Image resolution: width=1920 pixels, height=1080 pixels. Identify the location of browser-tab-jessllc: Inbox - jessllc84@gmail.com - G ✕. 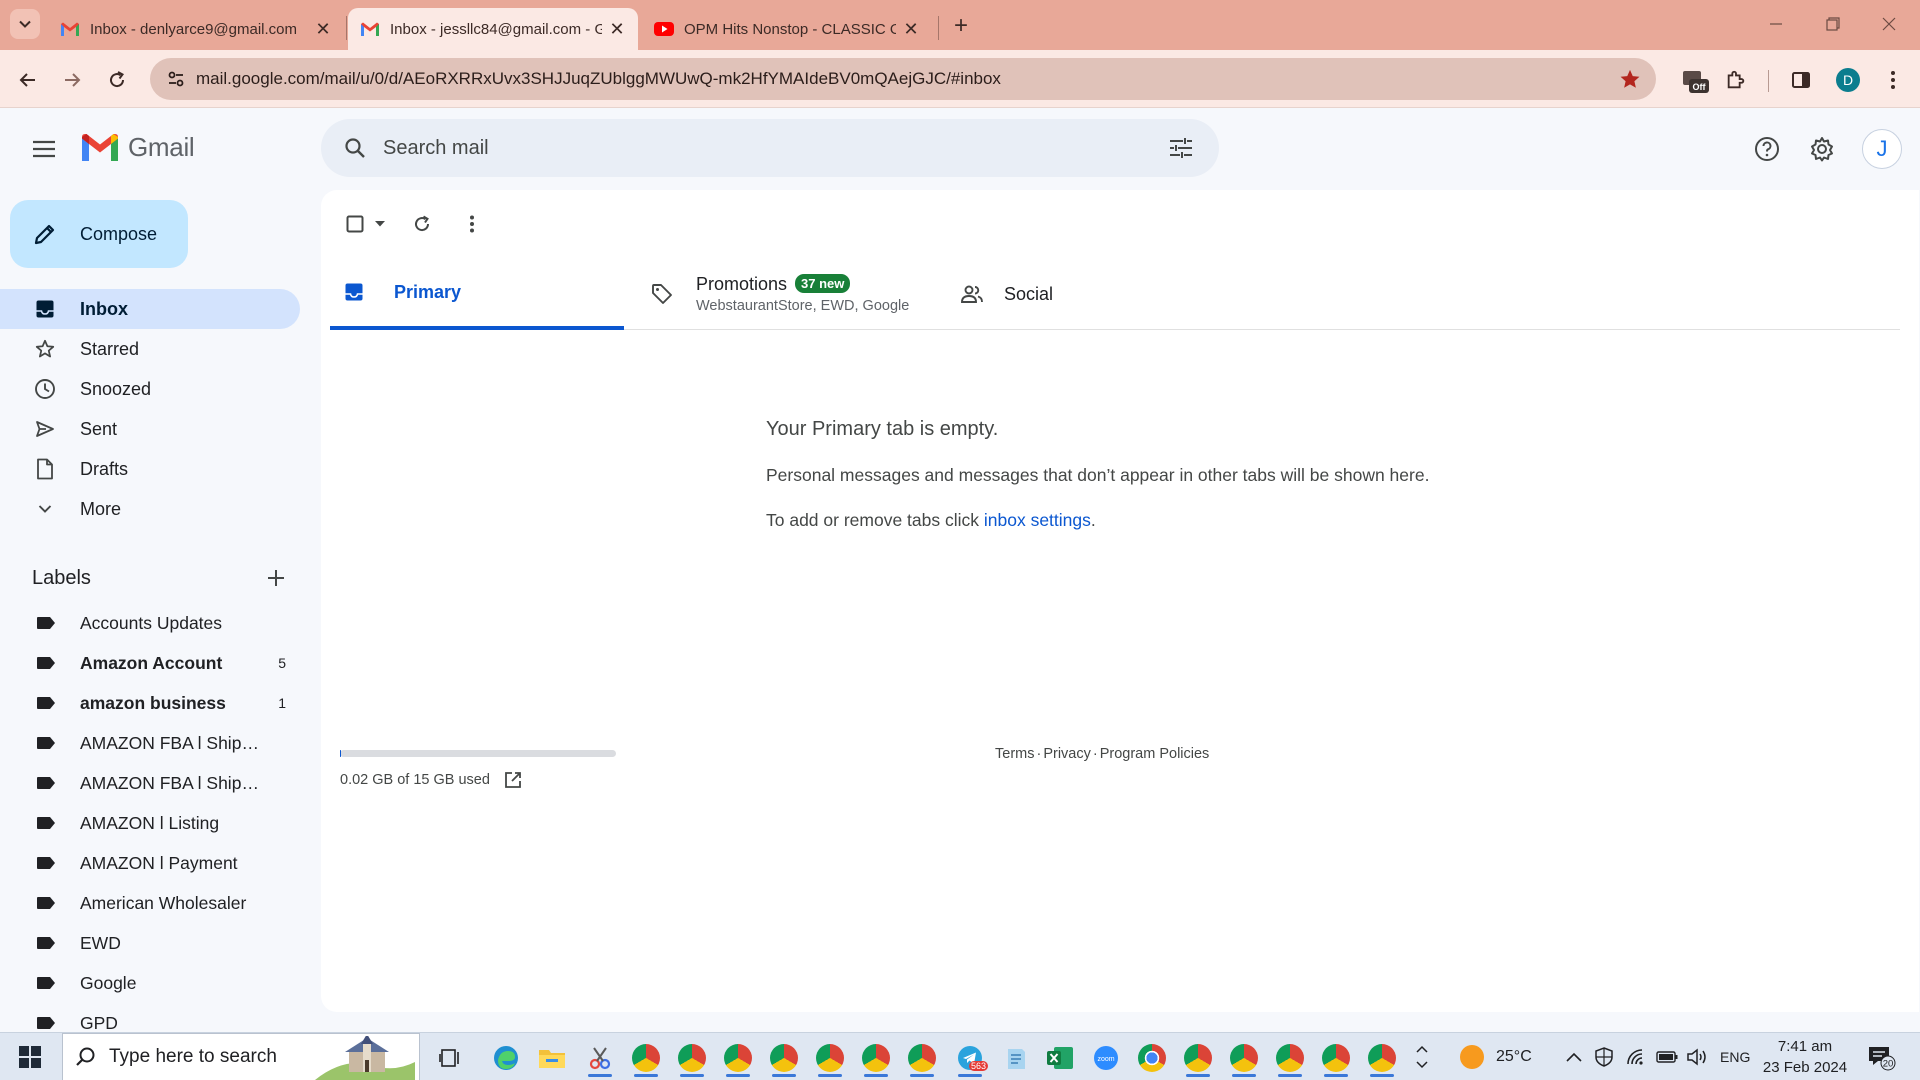
(493, 29).